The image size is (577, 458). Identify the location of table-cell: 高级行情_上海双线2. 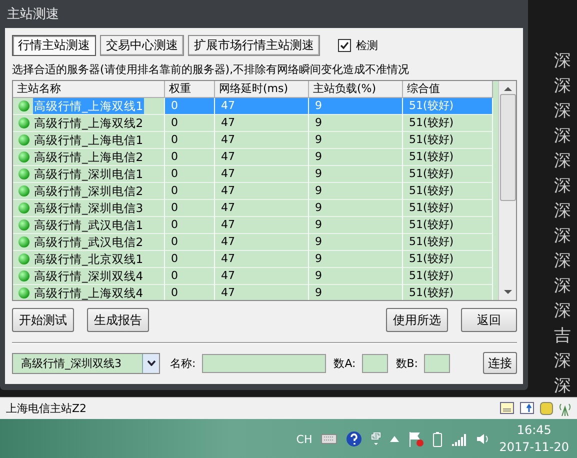
(88, 123).